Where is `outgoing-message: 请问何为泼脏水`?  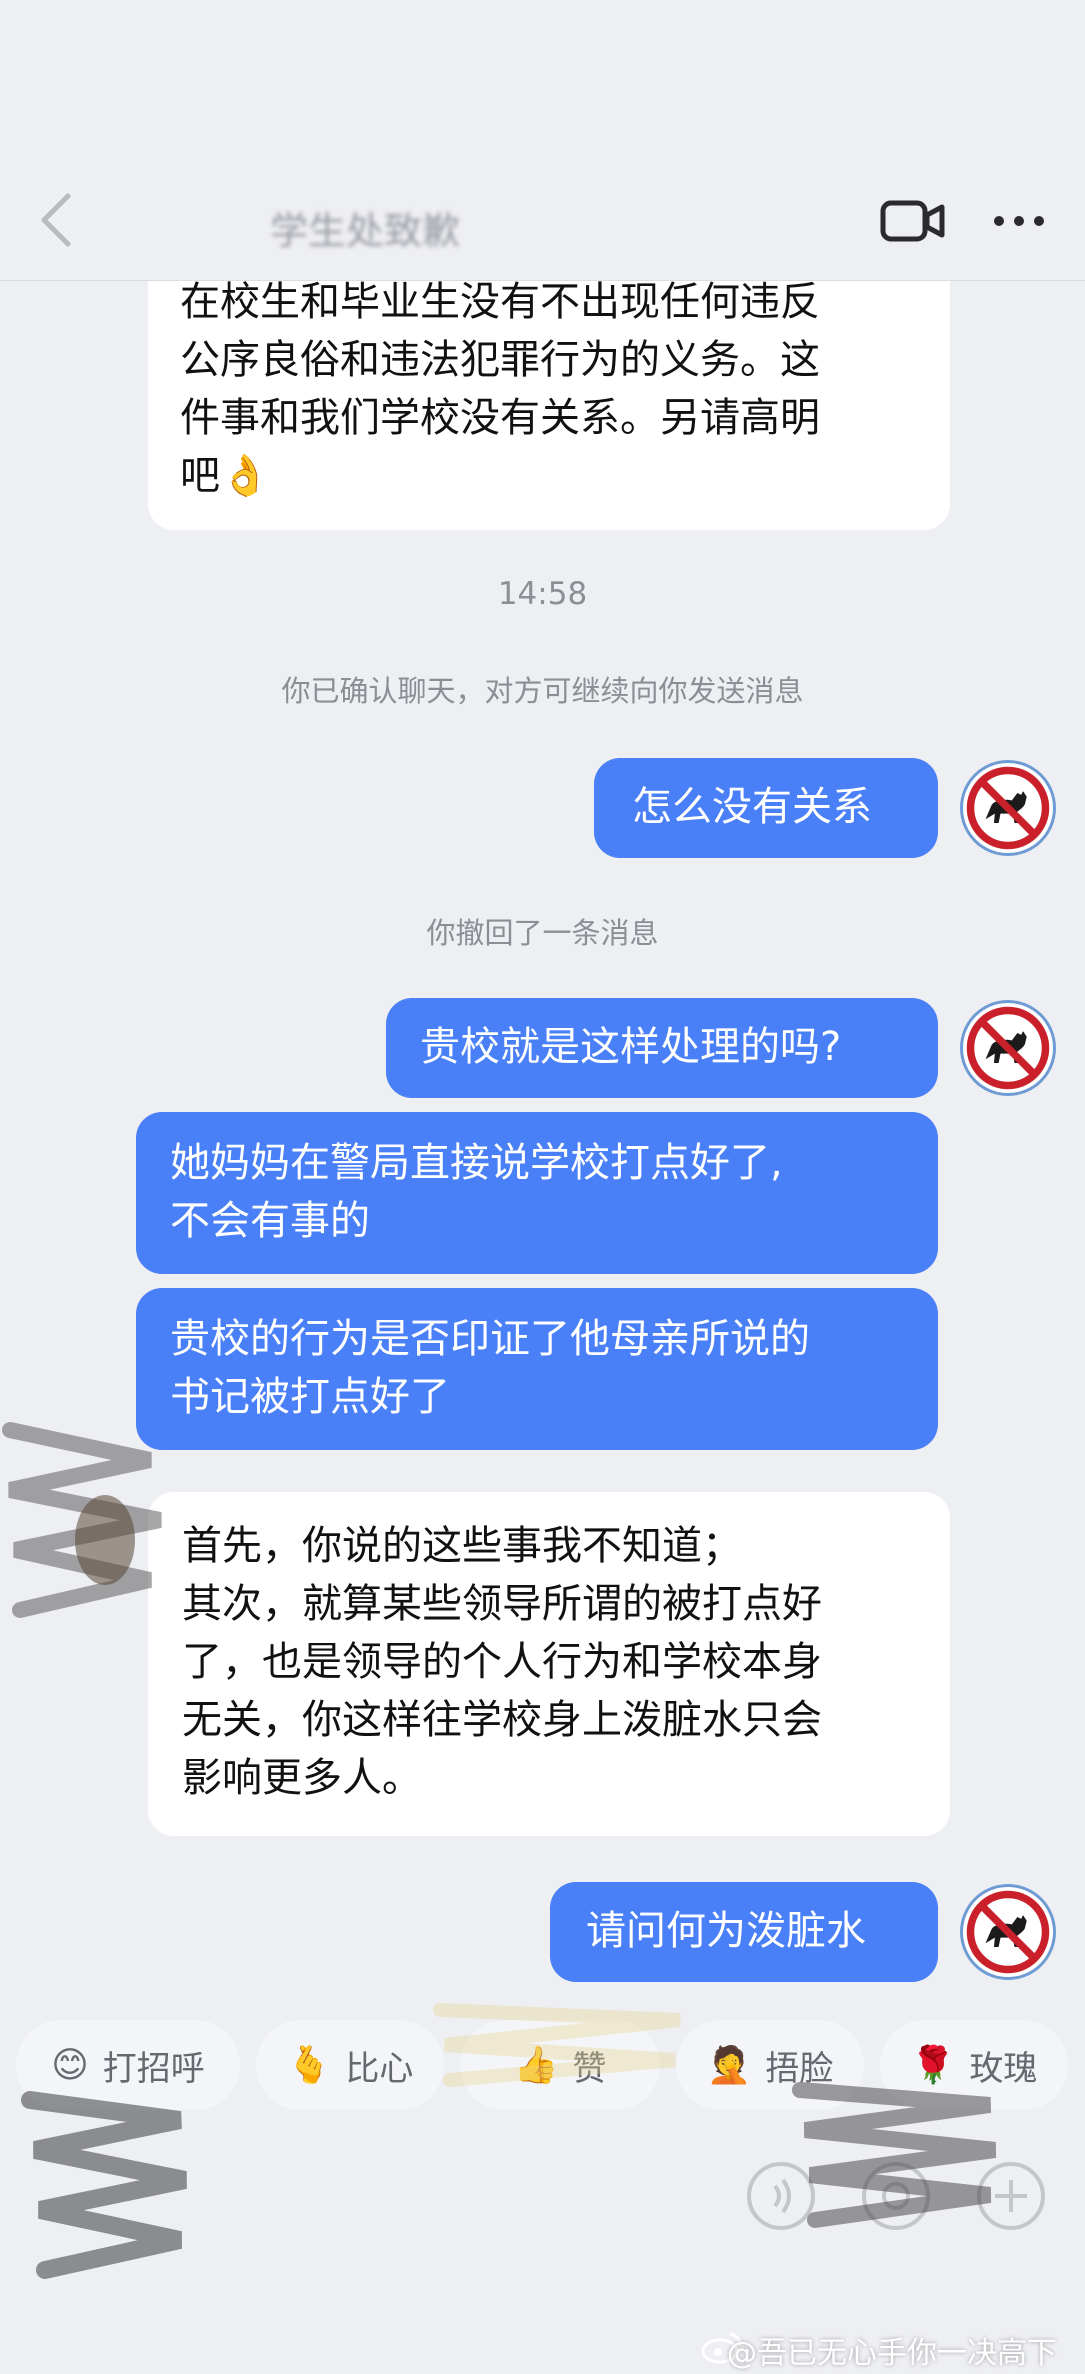
outgoing-message: 请问何为泼脏水 is located at coordinates (744, 1932).